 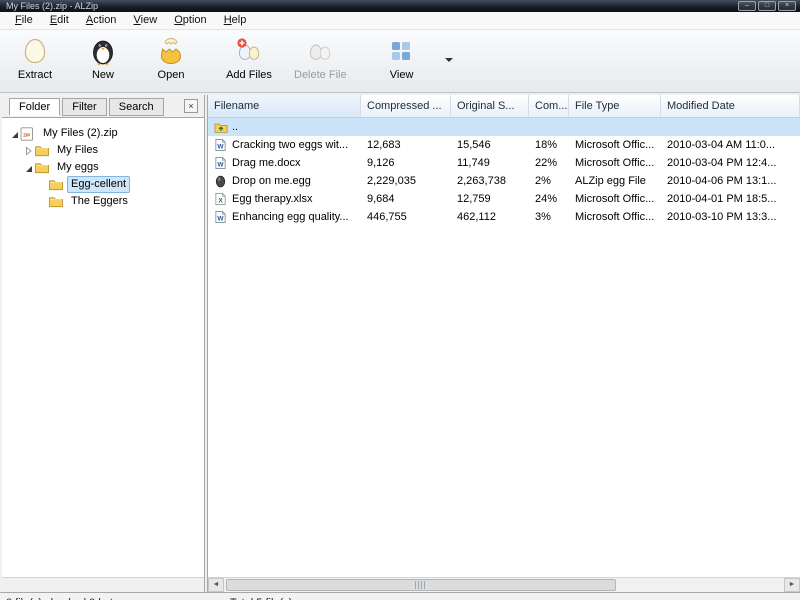 I want to click on menu-action: Action, so click(x=101, y=20).